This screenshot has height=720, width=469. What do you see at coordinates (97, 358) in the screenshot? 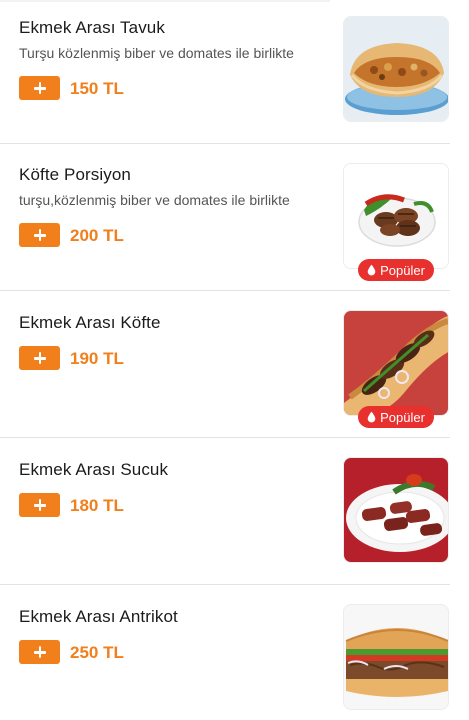
I see `item-price: 190 TL` at bounding box center [97, 358].